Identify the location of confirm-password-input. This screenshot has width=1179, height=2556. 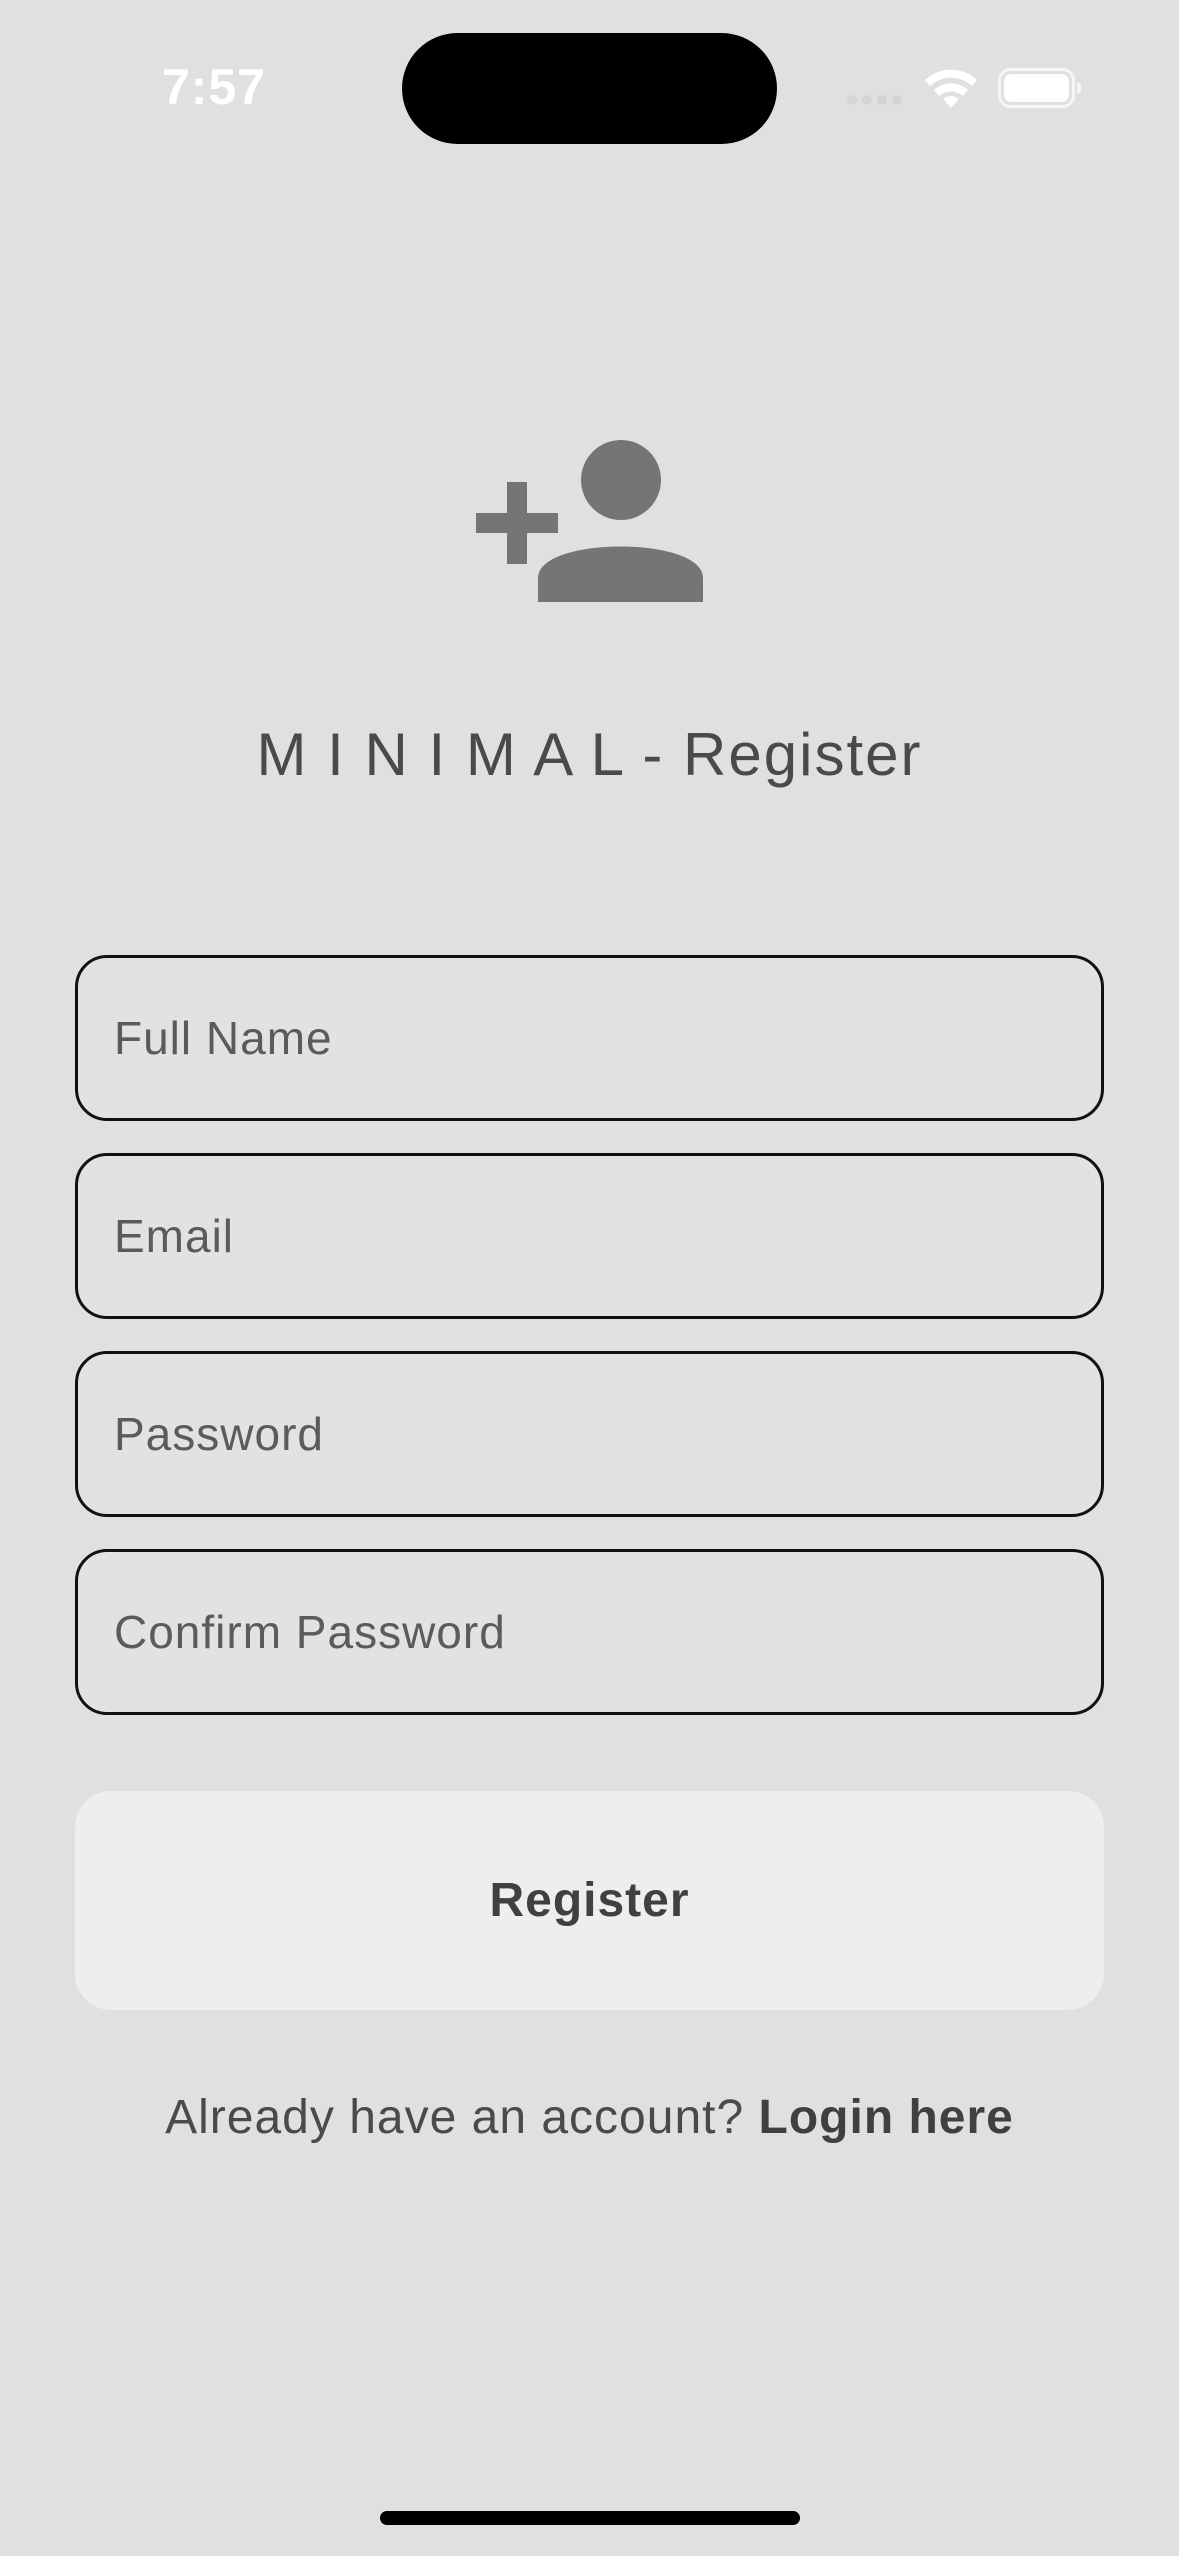
(606, 1632).